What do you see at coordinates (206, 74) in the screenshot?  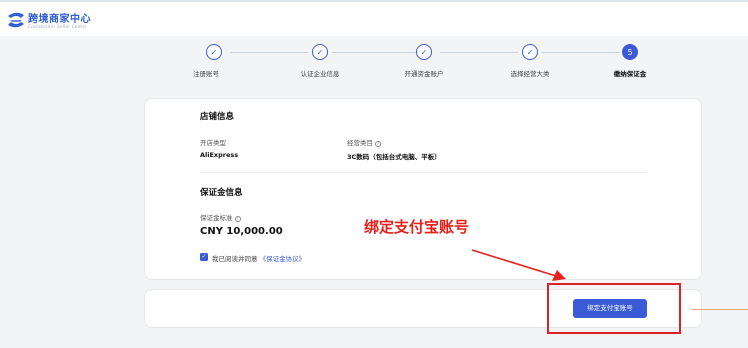 I see `step-label: 注册账号` at bounding box center [206, 74].